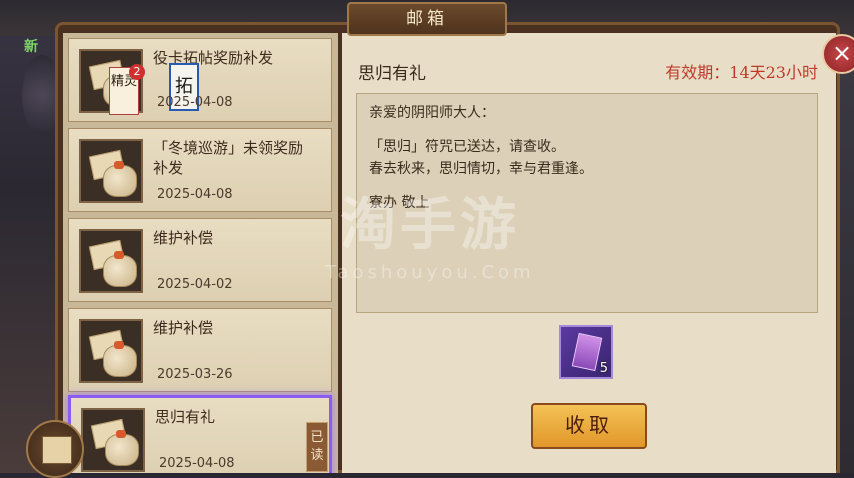 The width and height of the screenshot is (854, 478). I want to click on mail-date: 2025-03-26, so click(195, 374).